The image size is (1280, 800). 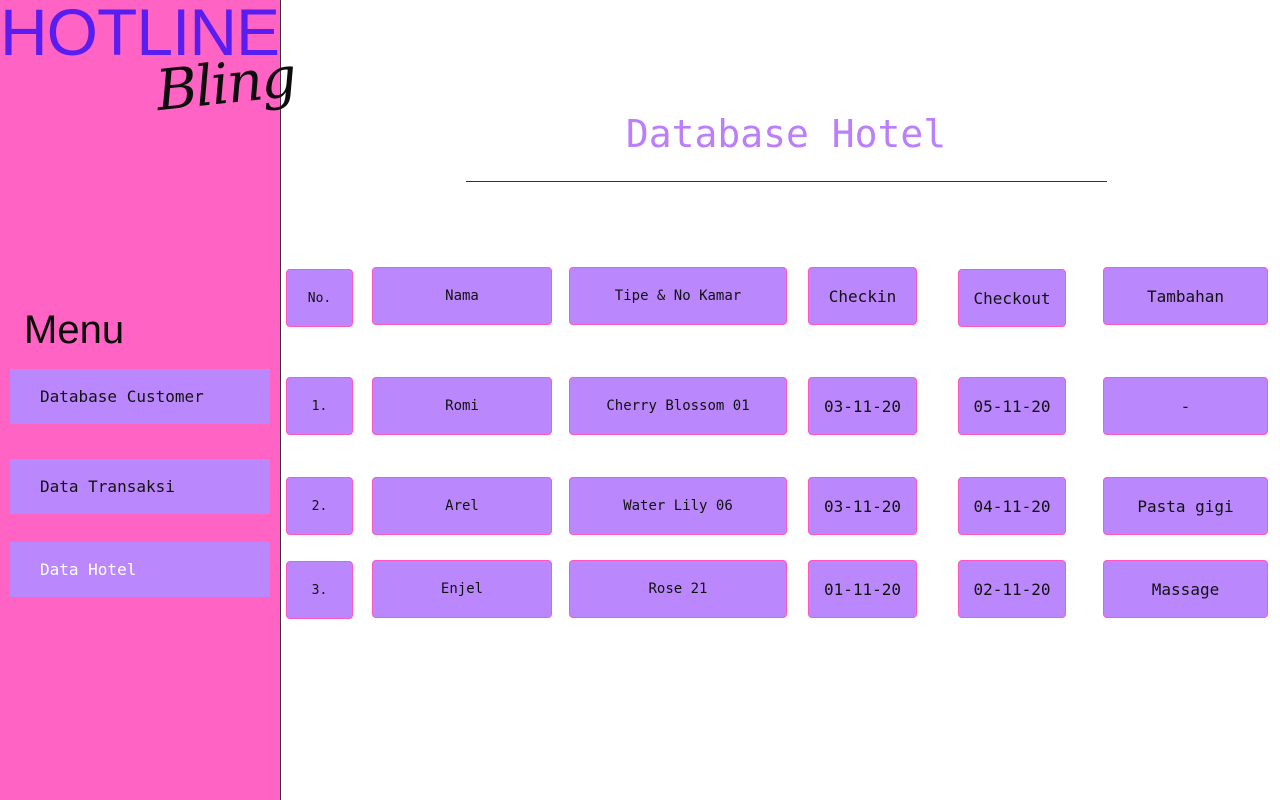 What do you see at coordinates (319, 406) in the screenshot?
I see `table-cell-no: 1.` at bounding box center [319, 406].